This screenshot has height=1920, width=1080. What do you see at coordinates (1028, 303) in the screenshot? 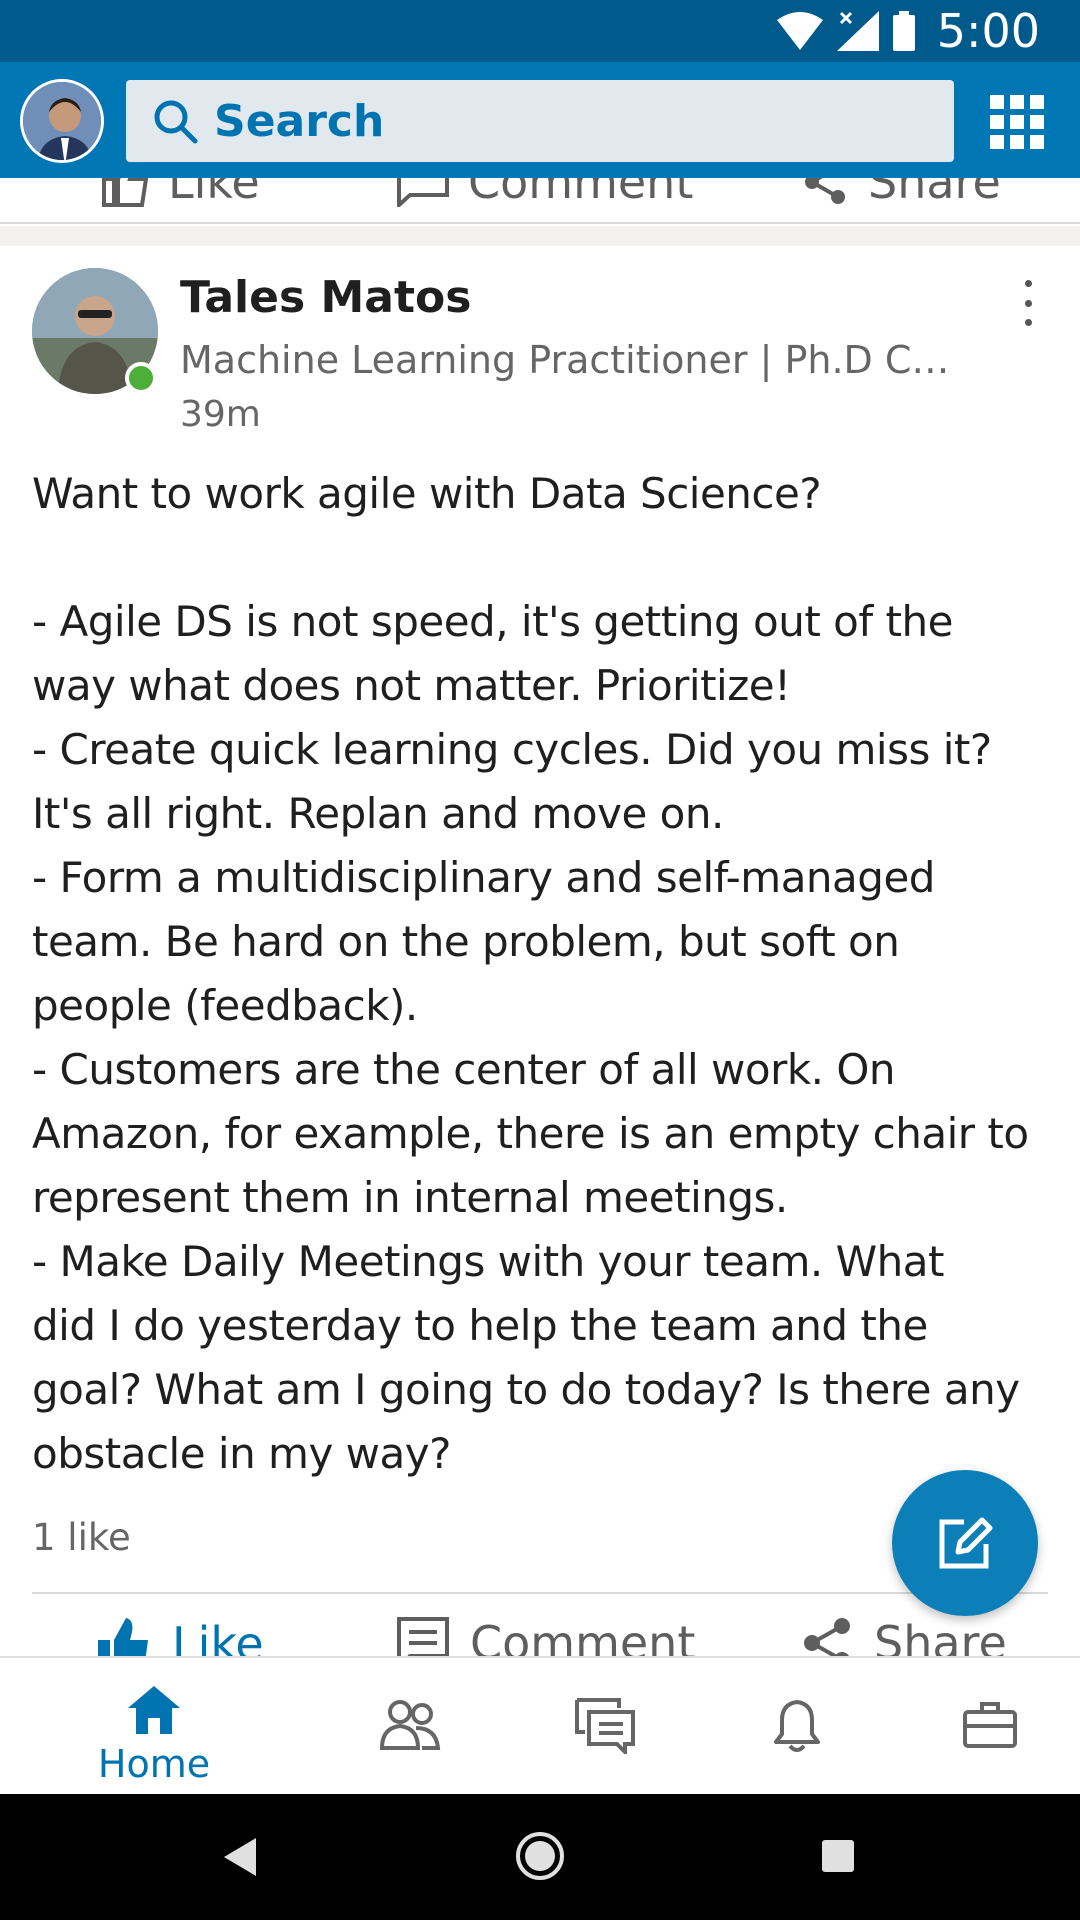
I see `more-options-icon` at bounding box center [1028, 303].